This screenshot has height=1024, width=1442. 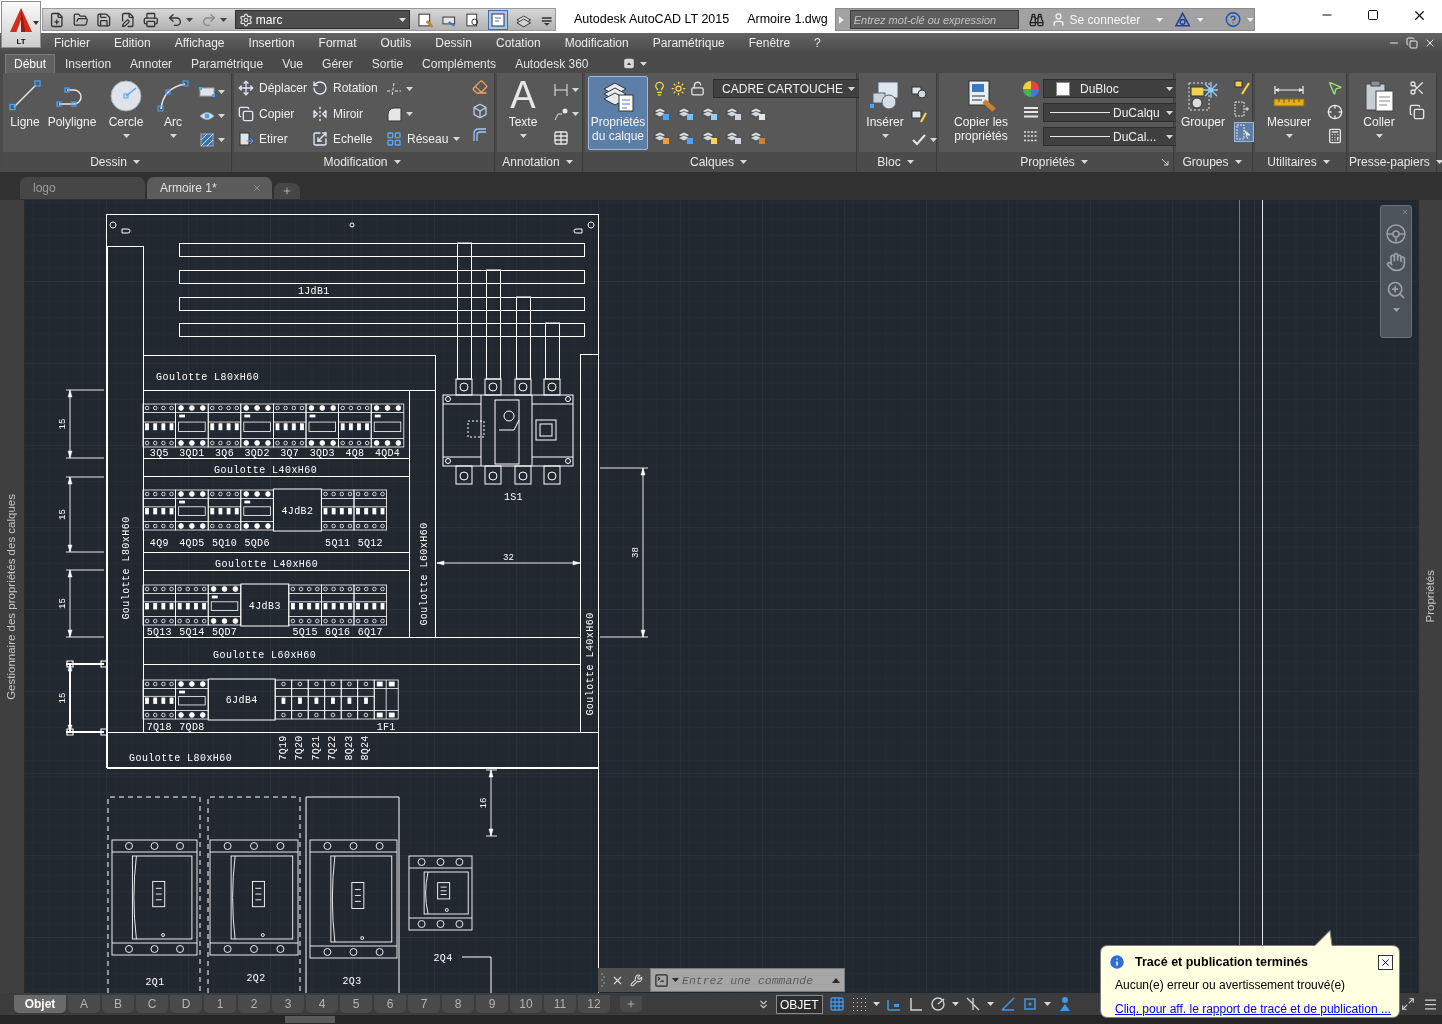 What do you see at coordinates (661, 980) in the screenshot?
I see `command-prompt-icon` at bounding box center [661, 980].